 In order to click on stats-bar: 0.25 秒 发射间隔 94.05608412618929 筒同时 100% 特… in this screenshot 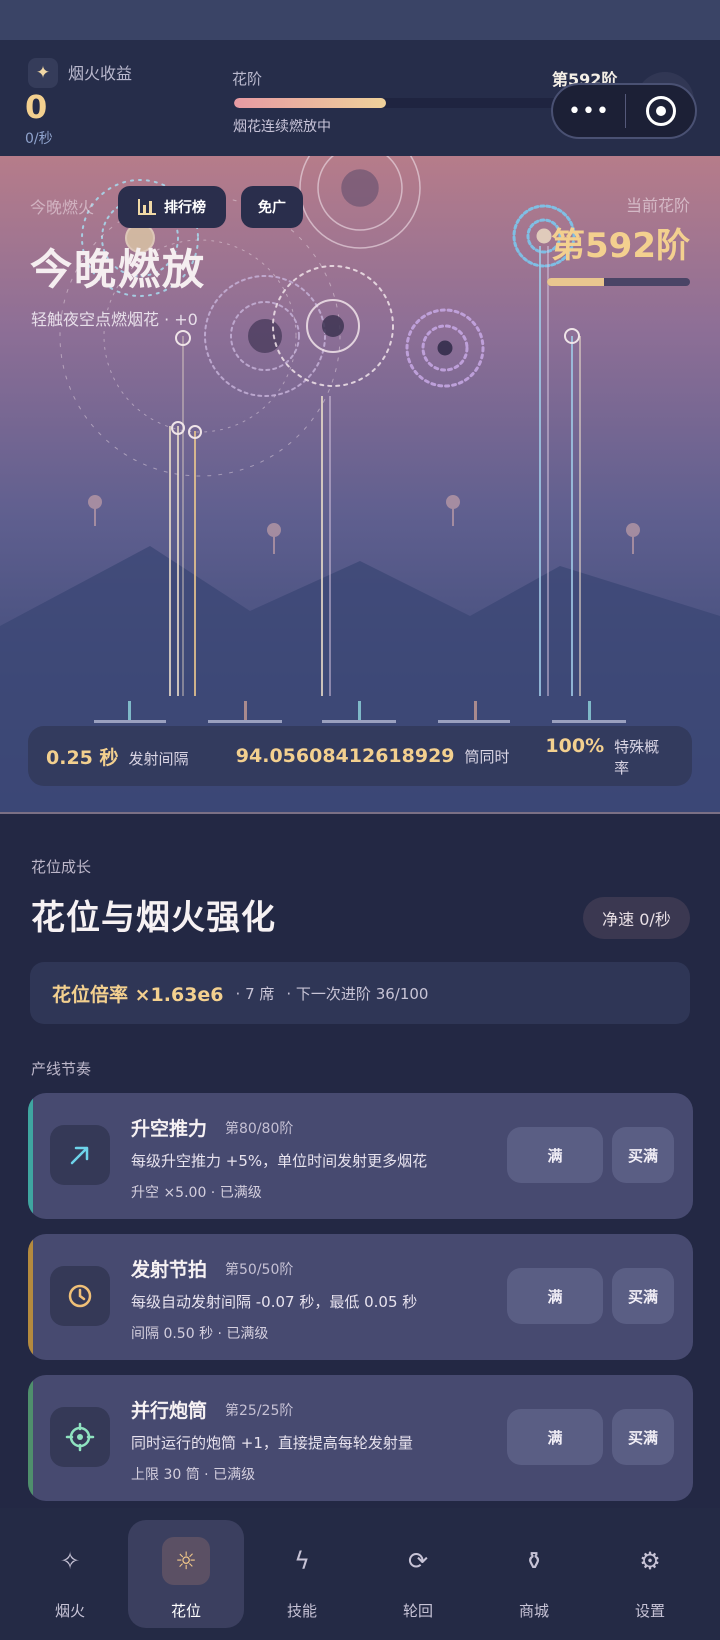, I will do `click(360, 756)`.